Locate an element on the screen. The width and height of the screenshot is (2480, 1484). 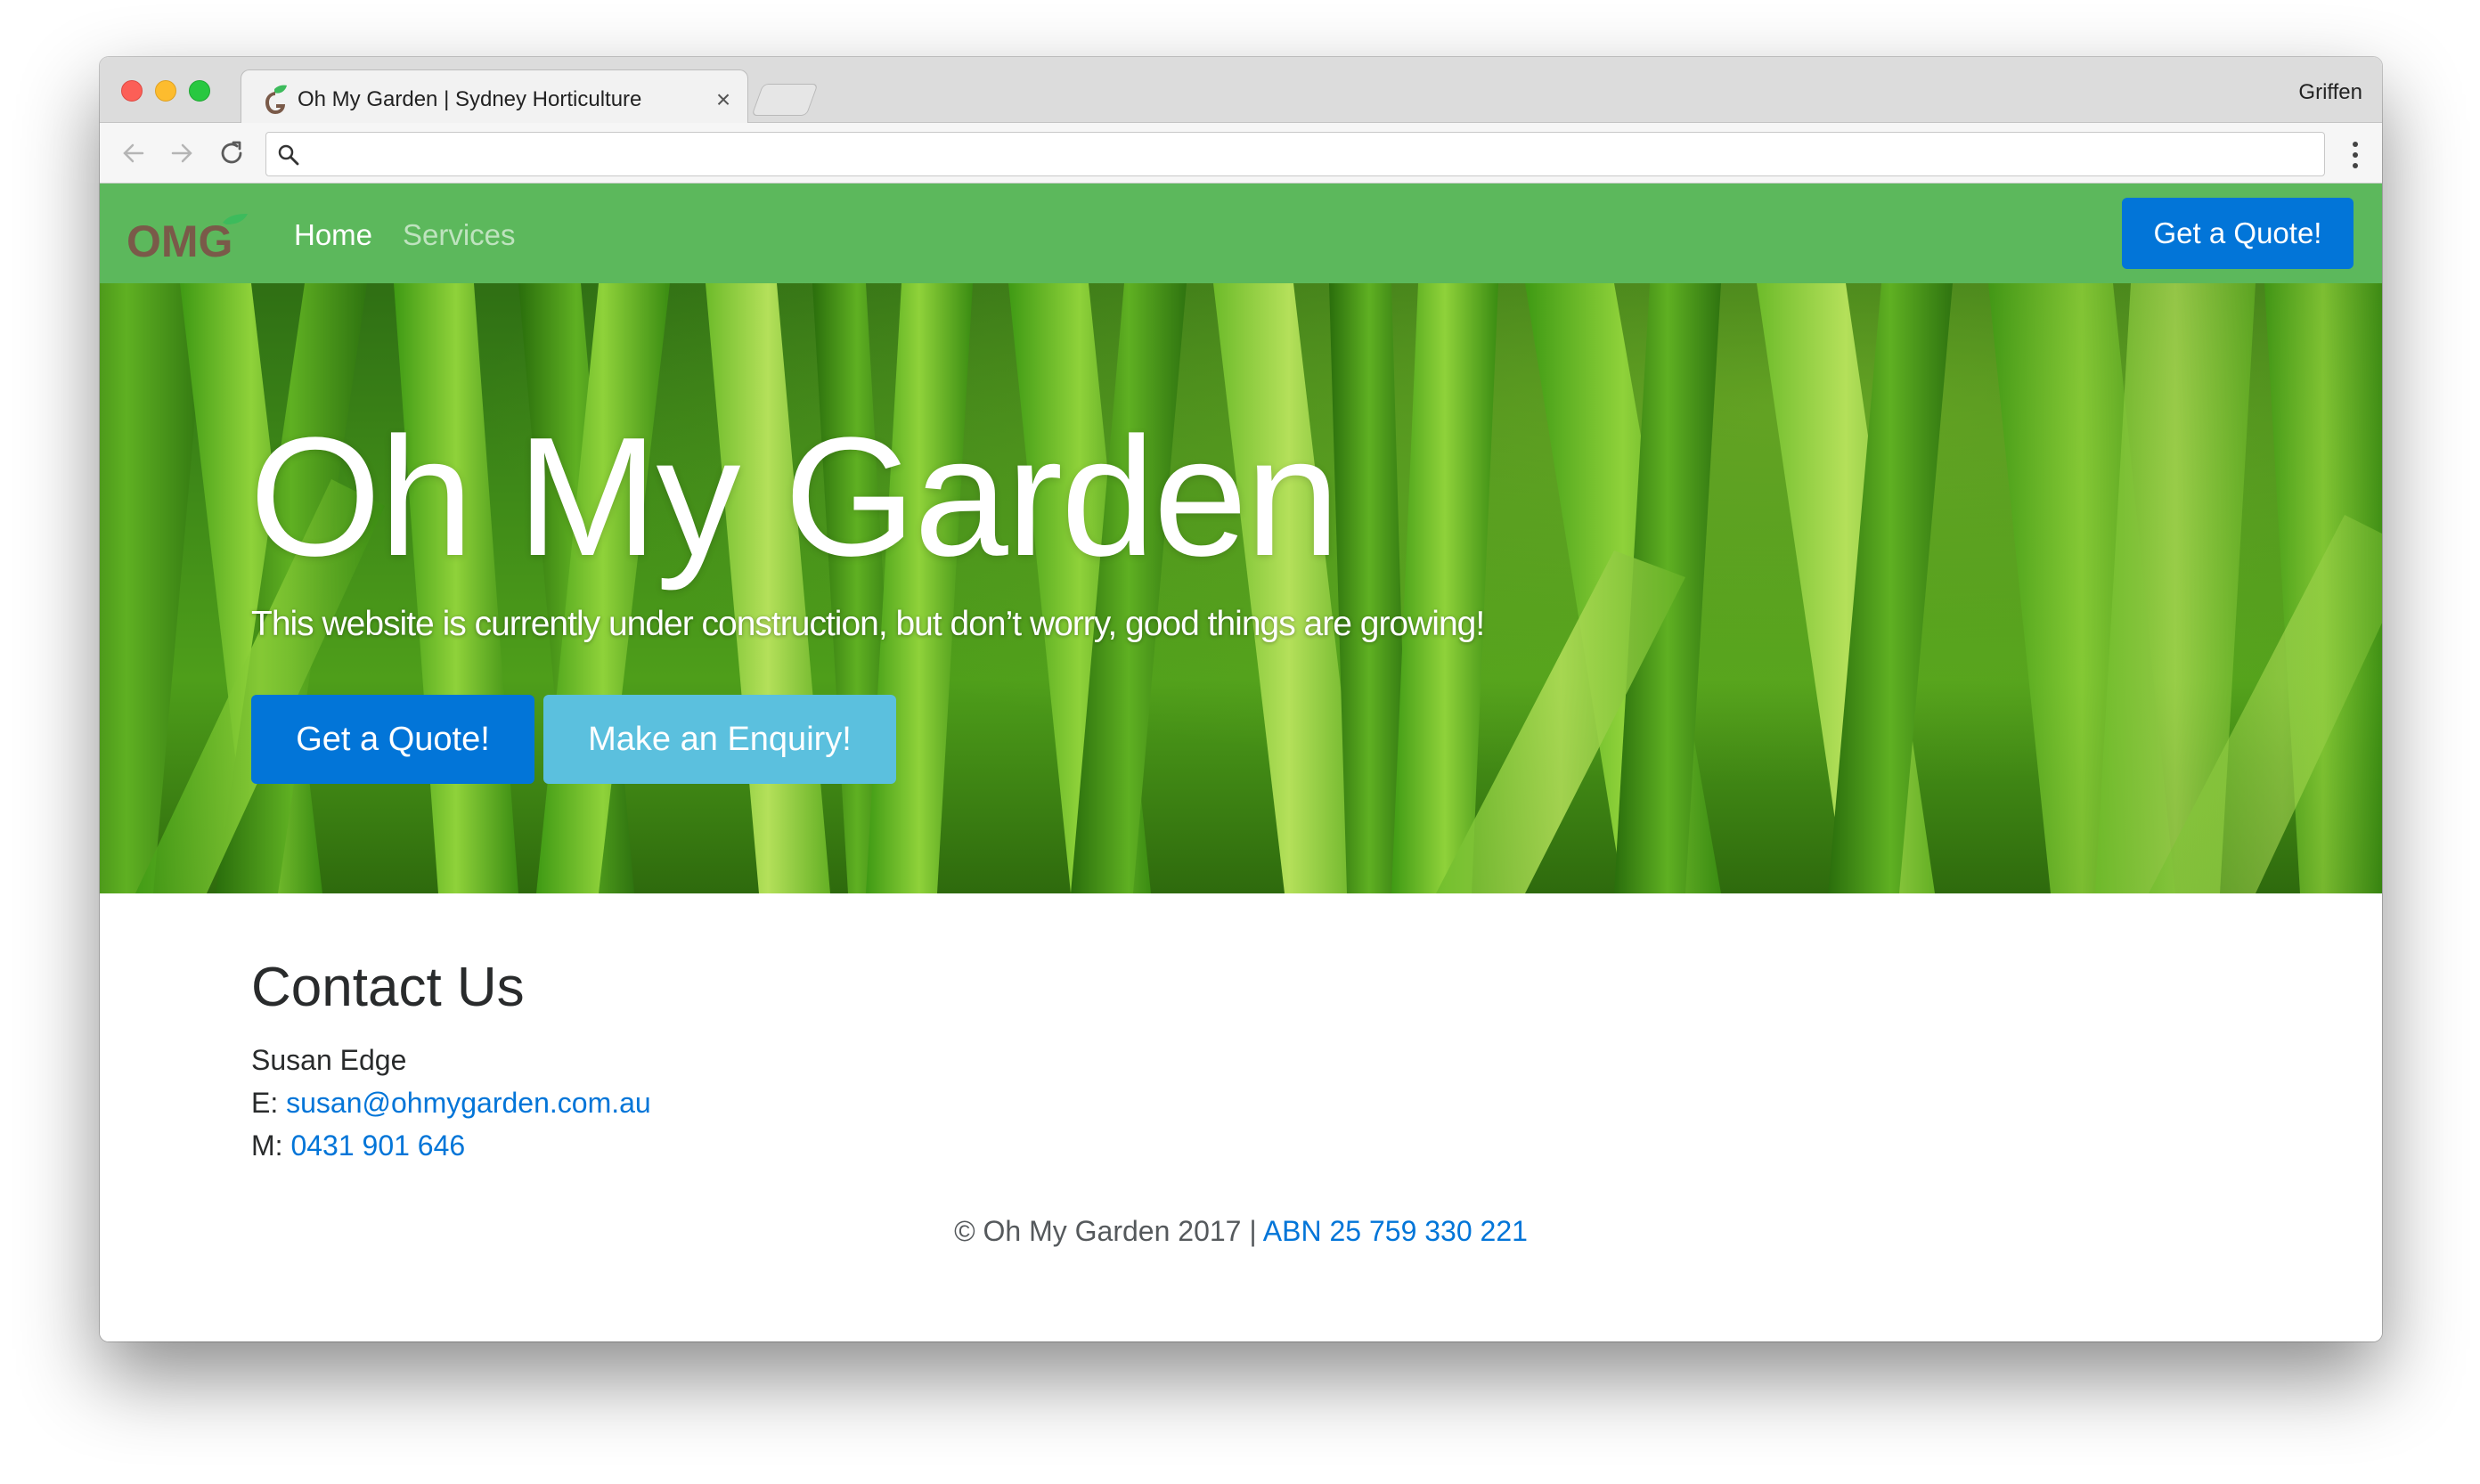
logo-text: OMG is located at coordinates (179, 240).